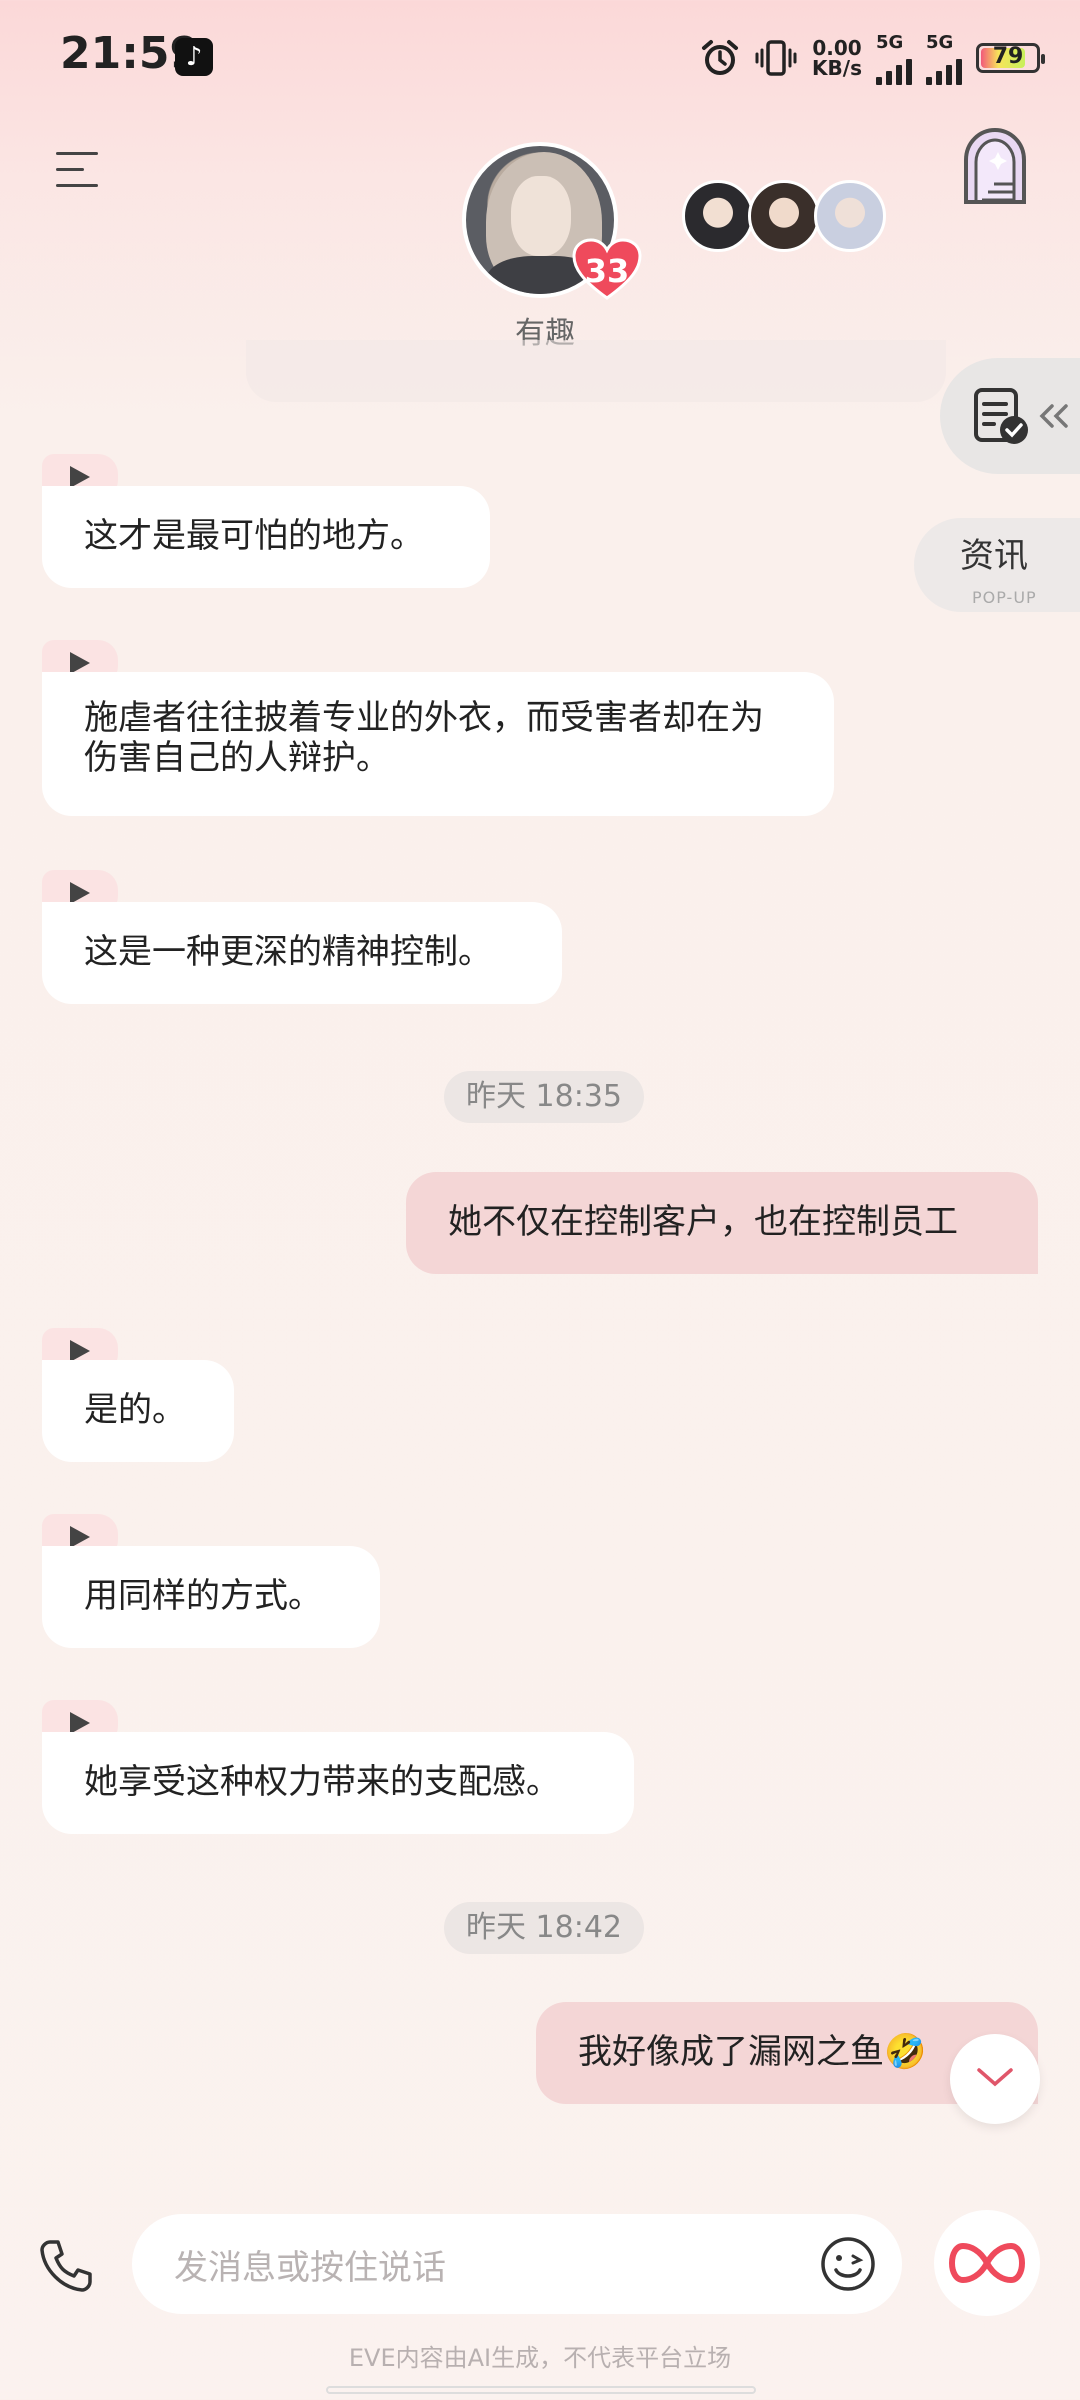  I want to click on net-speed-value: 0.00, so click(837, 48).